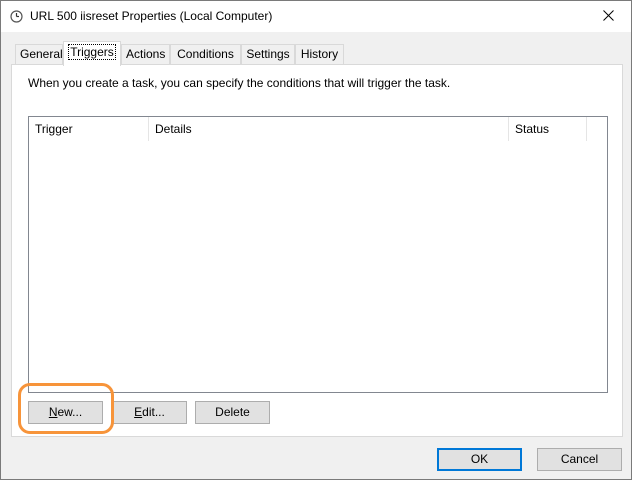 The width and height of the screenshot is (632, 480). I want to click on tab-conditions: Conditions, so click(205, 54).